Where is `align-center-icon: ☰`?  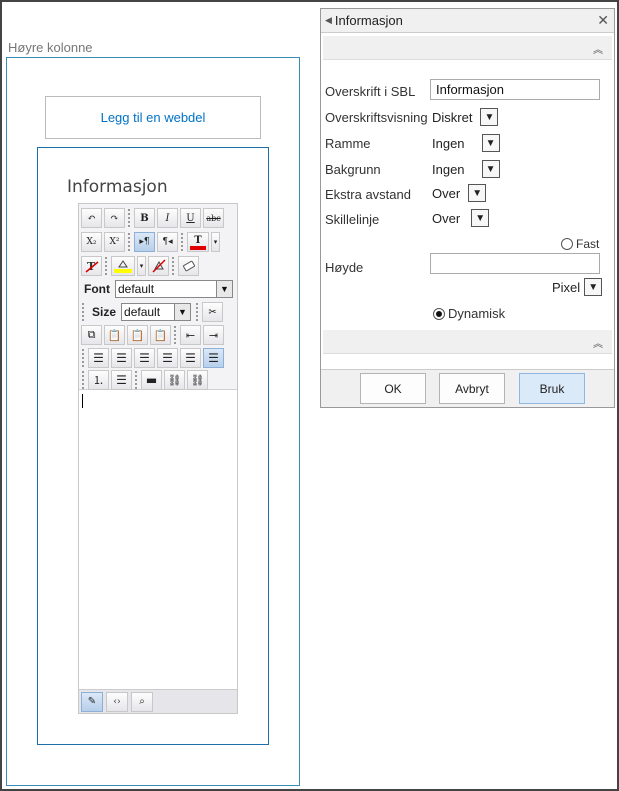
align-center-icon: ☰ is located at coordinates (144, 358).